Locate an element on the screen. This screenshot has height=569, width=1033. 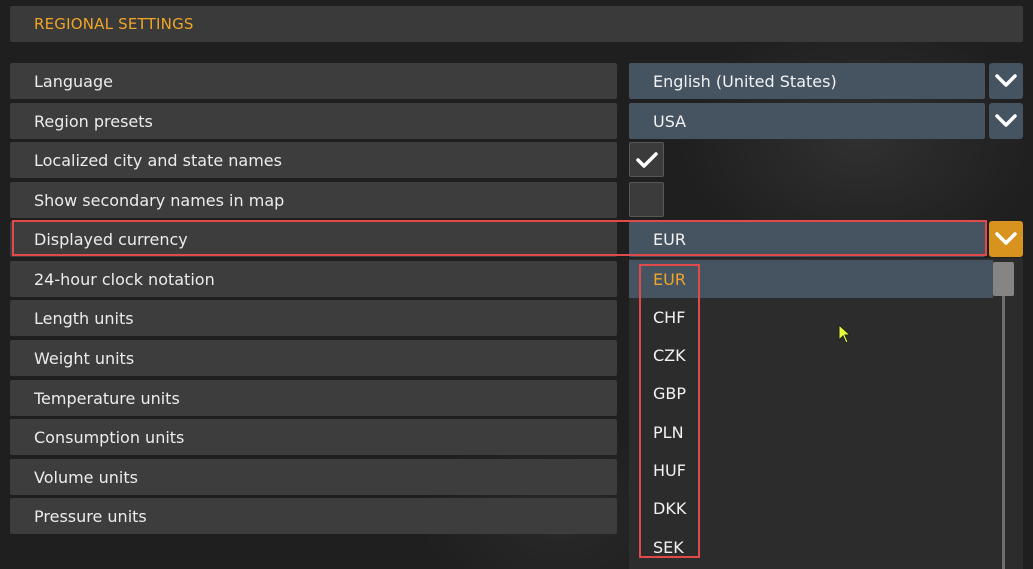
currency-dropdown-button is located at coordinates (1006, 239).